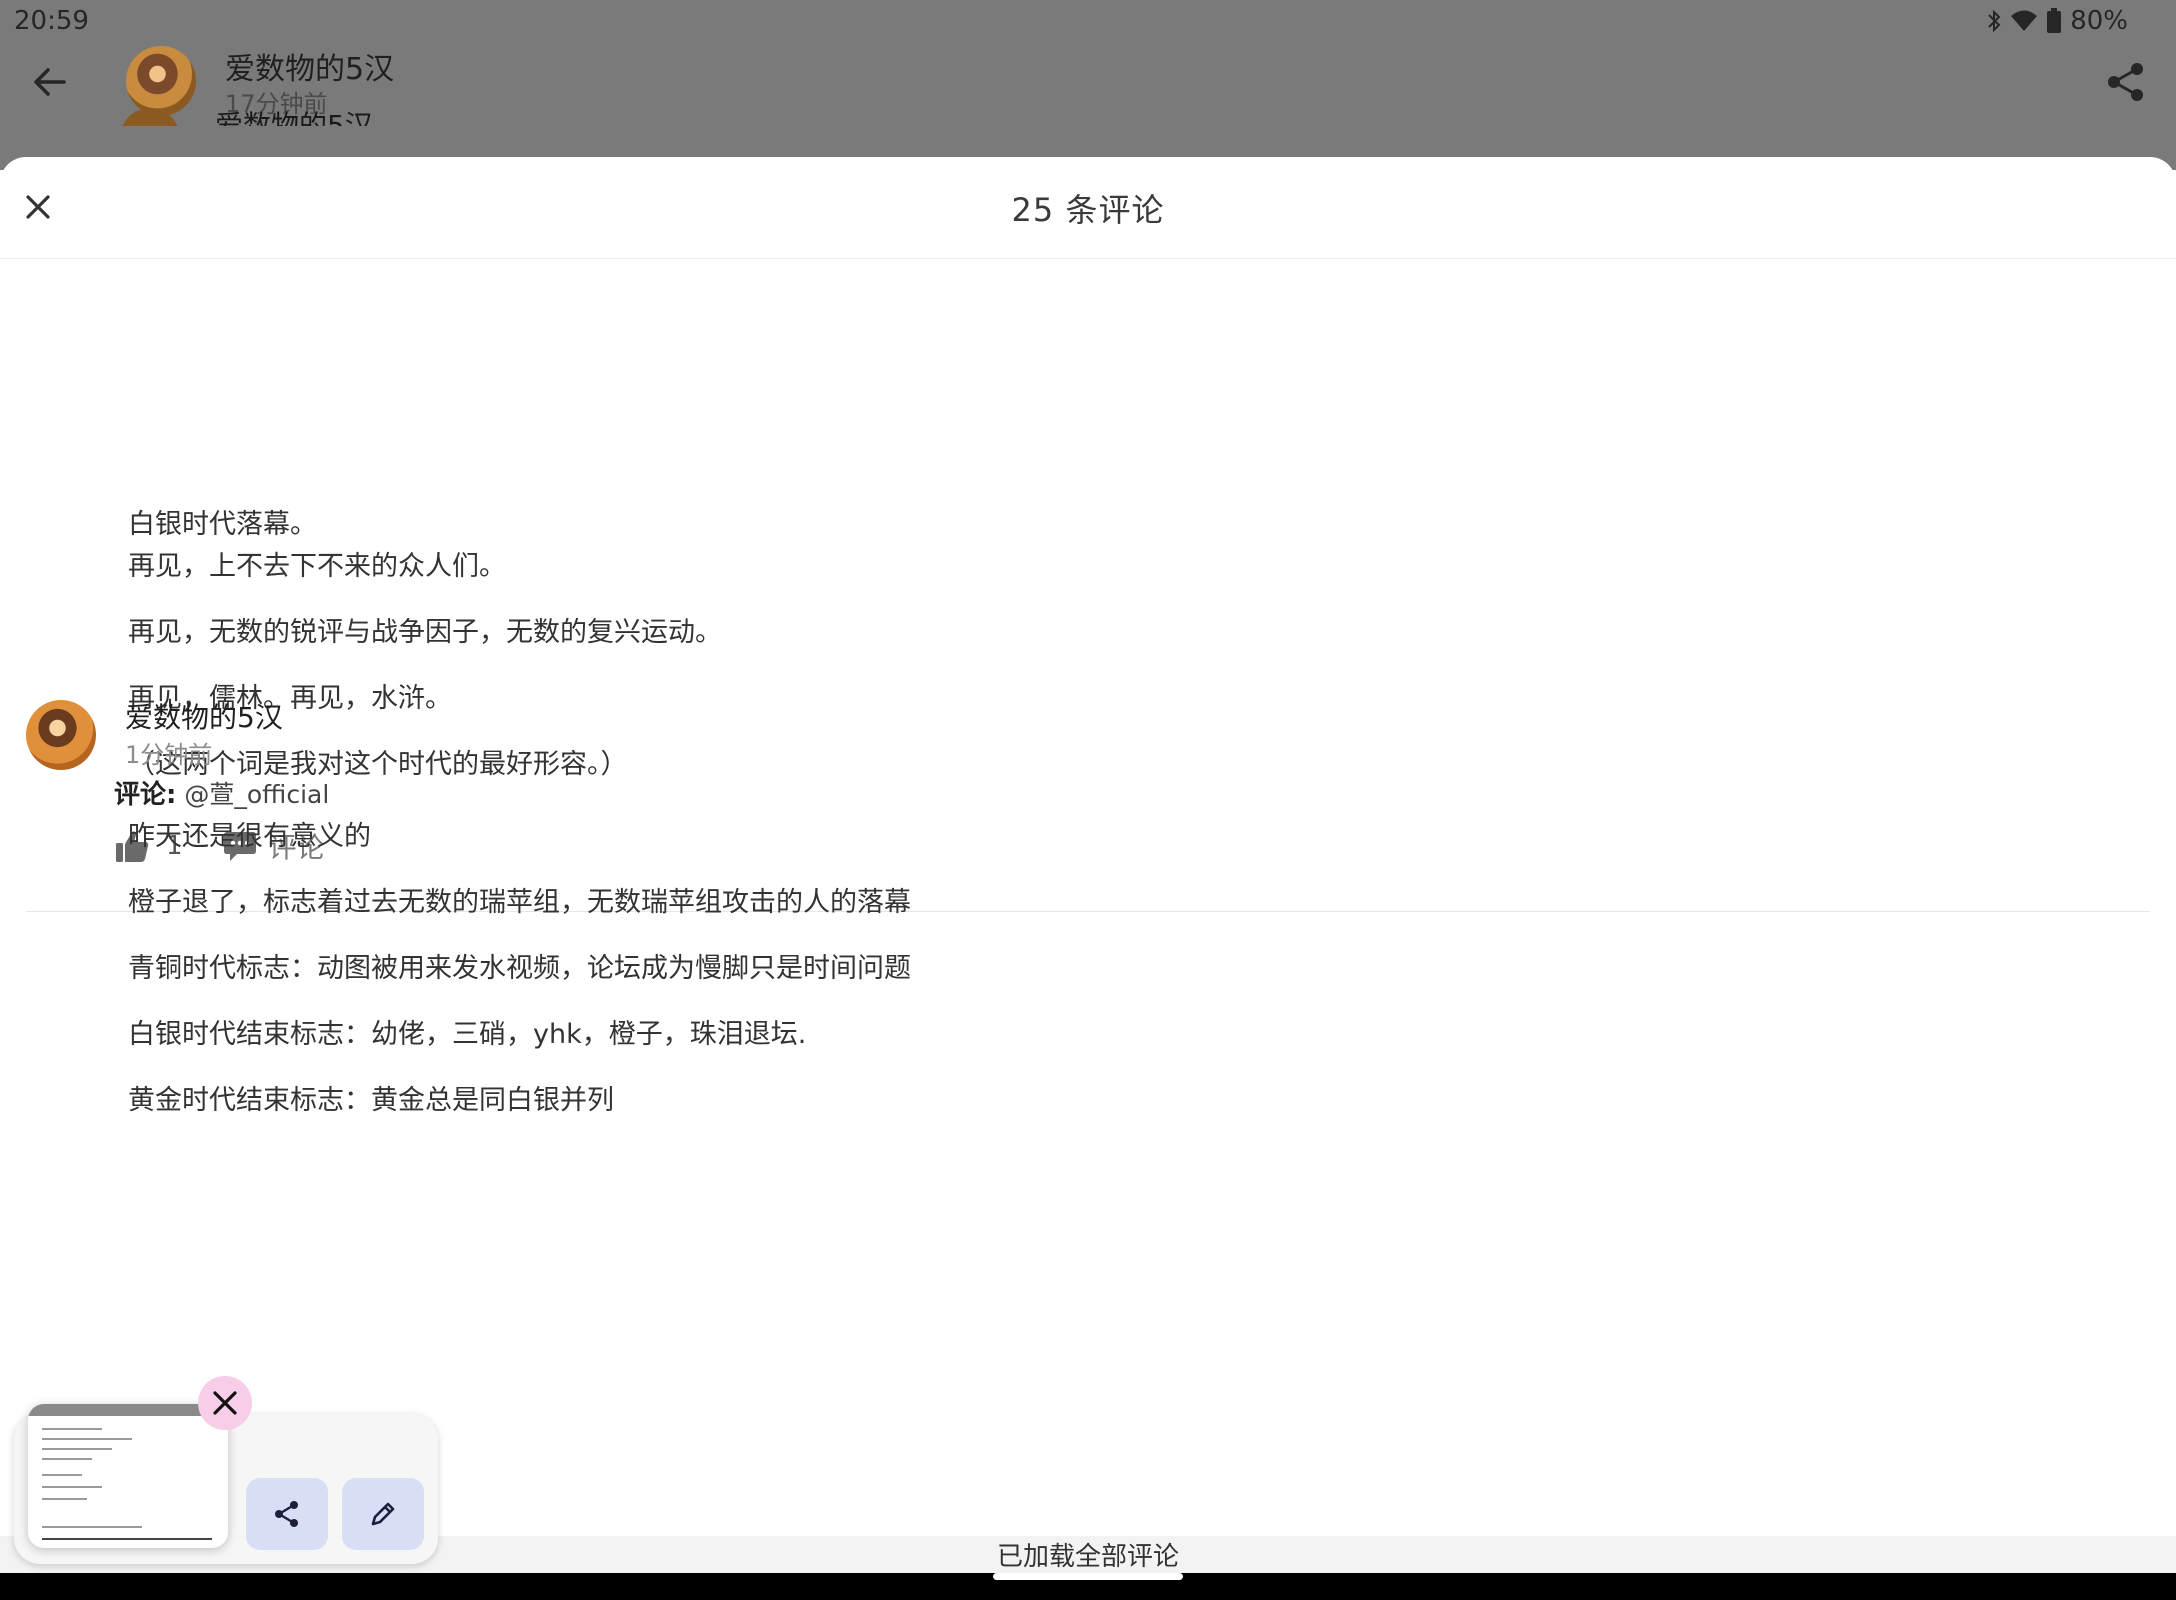 Image resolution: width=2176 pixels, height=1600 pixels. I want to click on comment-paragraph: 昨天还是很有意义的, so click(249, 836).